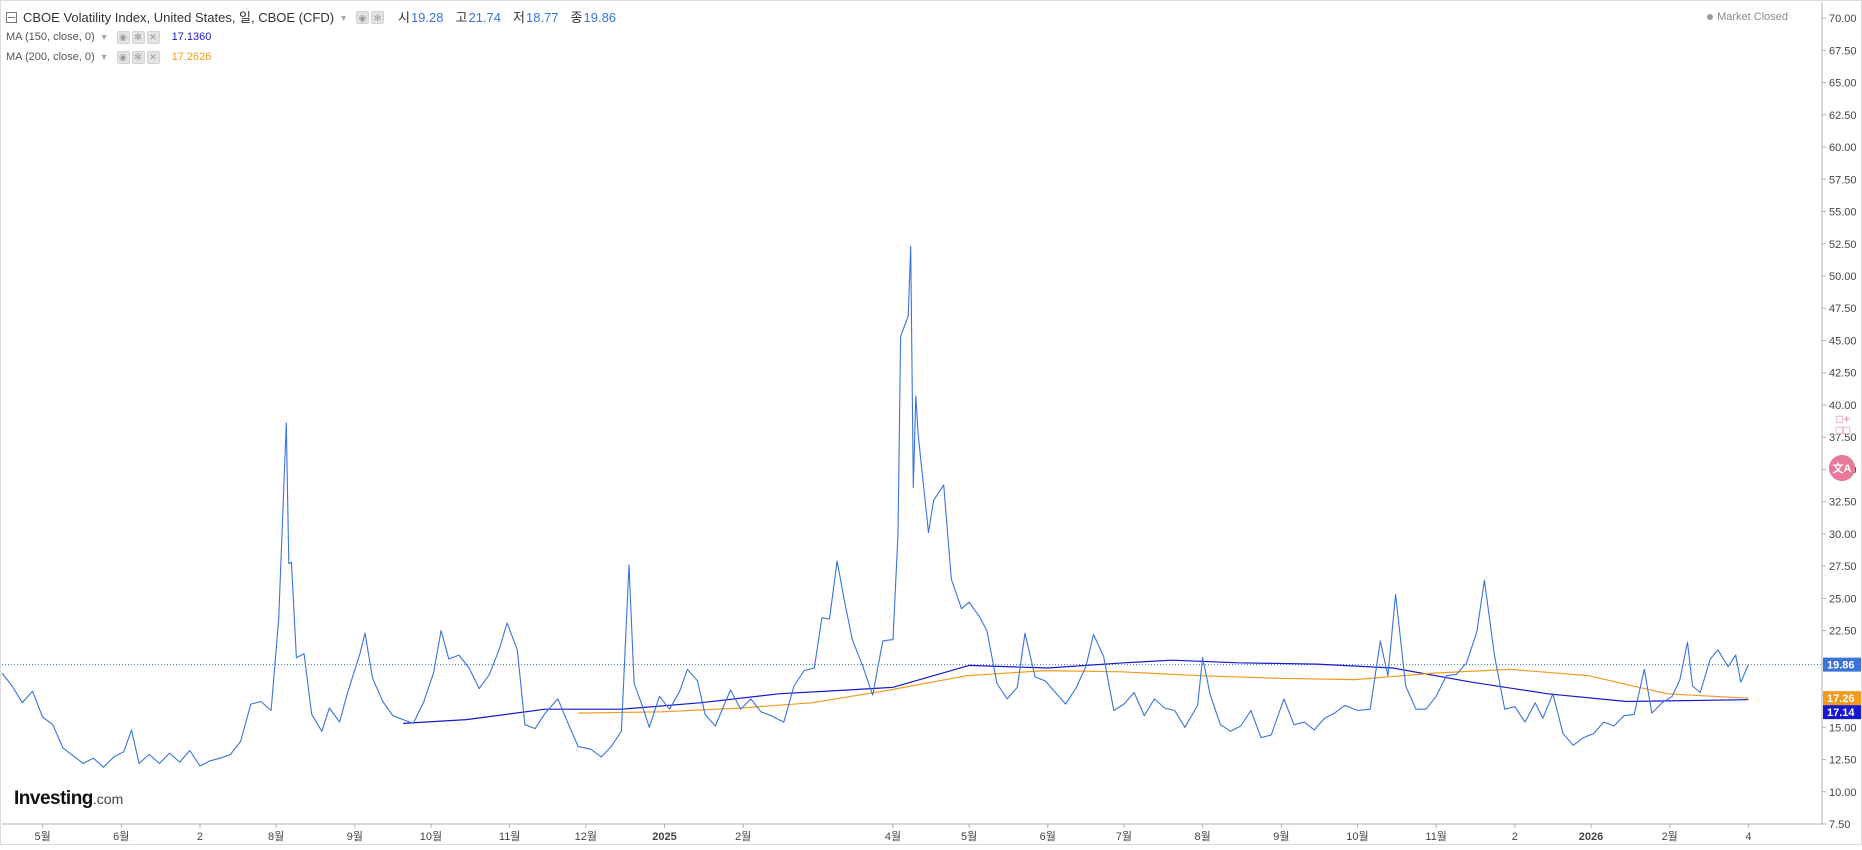 Image resolution: width=1862 pixels, height=850 pixels. What do you see at coordinates (1843, 503) in the screenshot?
I see `y-tick-label: 32.50` at bounding box center [1843, 503].